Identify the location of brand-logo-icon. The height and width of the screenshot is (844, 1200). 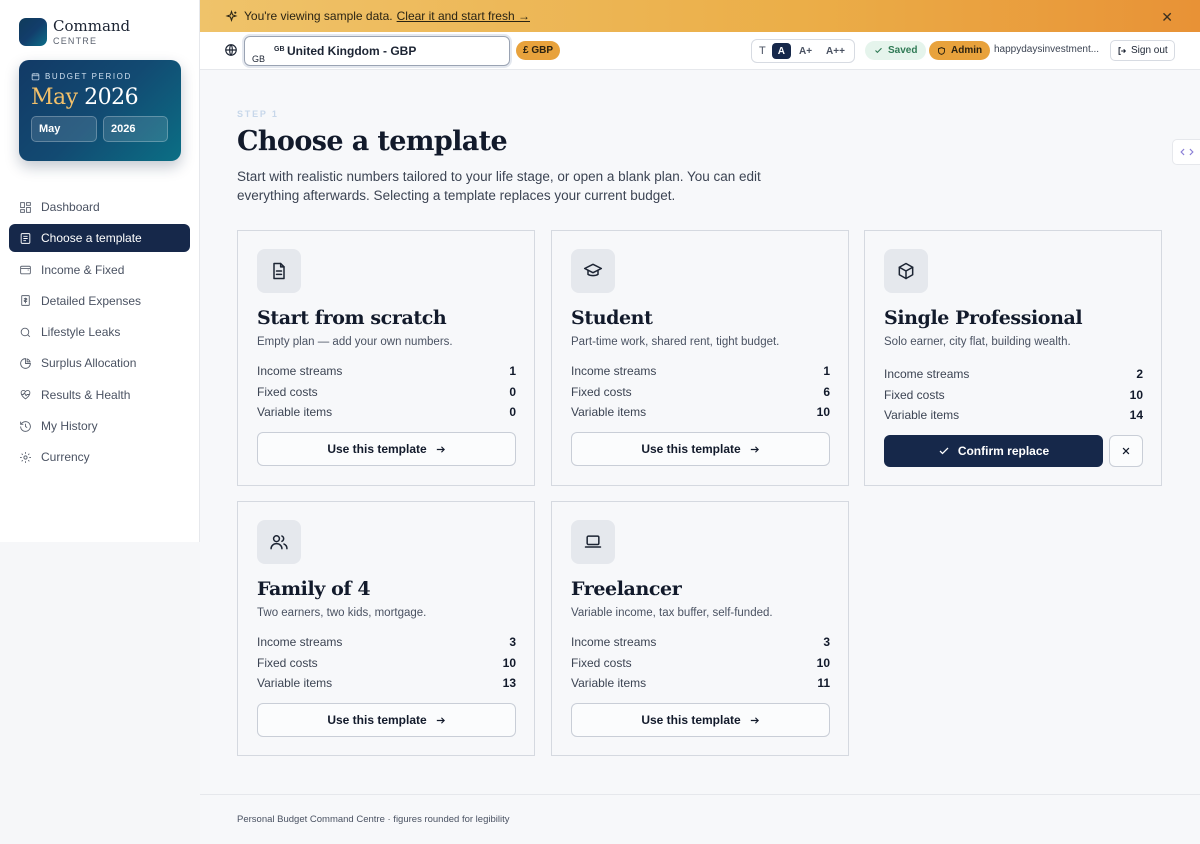
(33, 32).